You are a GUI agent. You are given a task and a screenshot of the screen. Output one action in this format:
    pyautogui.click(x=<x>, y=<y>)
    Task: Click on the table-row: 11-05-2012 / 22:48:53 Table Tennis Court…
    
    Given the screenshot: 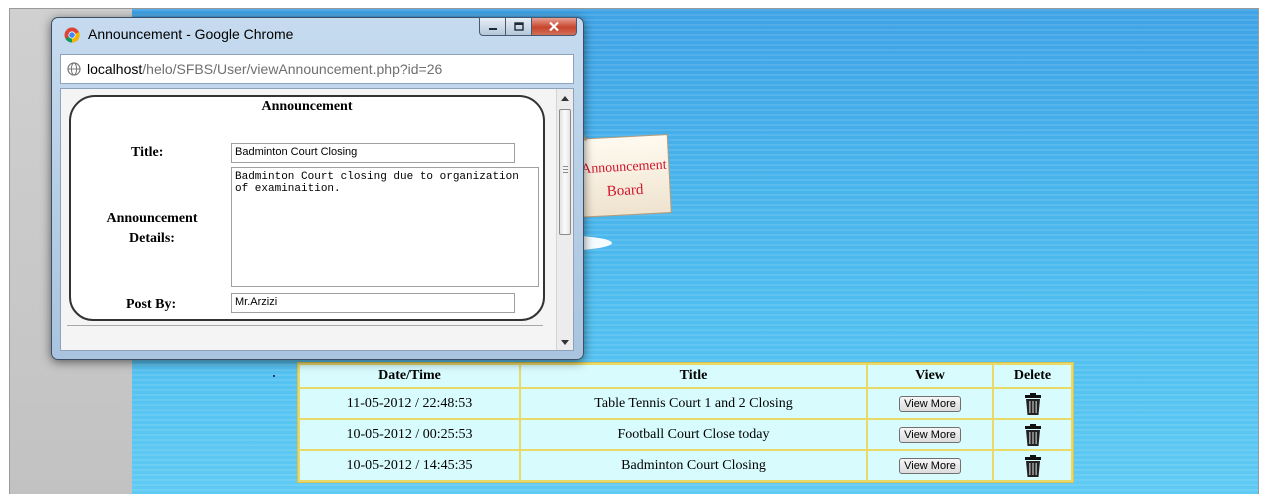 What is the action you would take?
    pyautogui.click(x=685, y=403)
    